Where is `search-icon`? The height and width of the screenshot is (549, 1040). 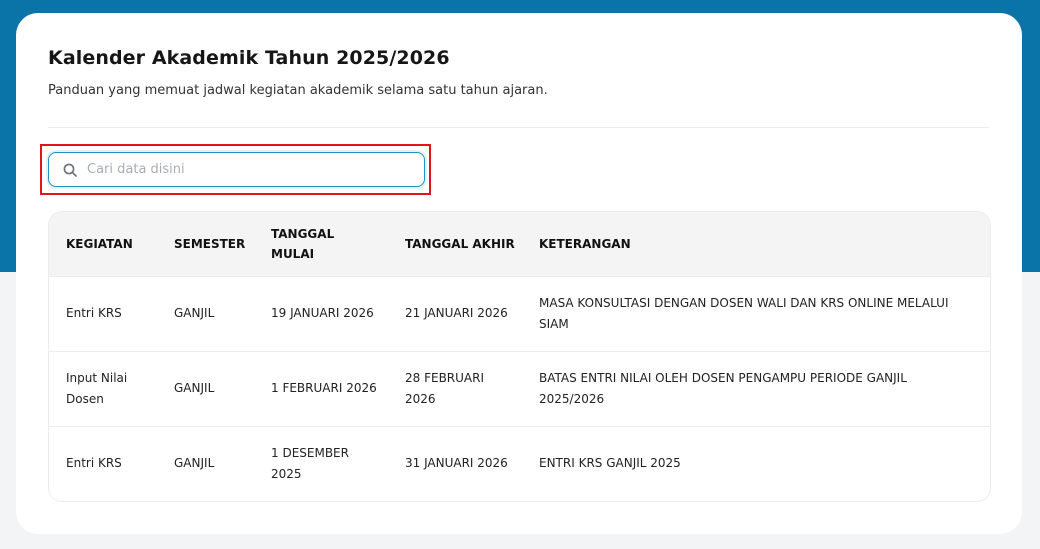 search-icon is located at coordinates (70, 170).